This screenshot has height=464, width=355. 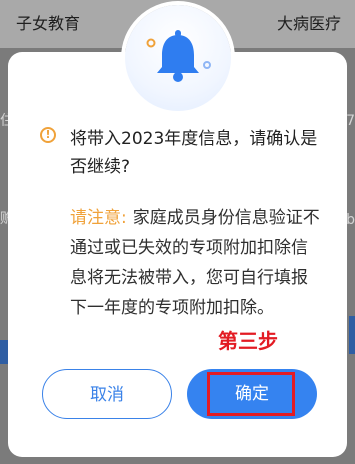 What do you see at coordinates (251, 394) in the screenshot?
I see `annotation-highlight-box` at bounding box center [251, 394].